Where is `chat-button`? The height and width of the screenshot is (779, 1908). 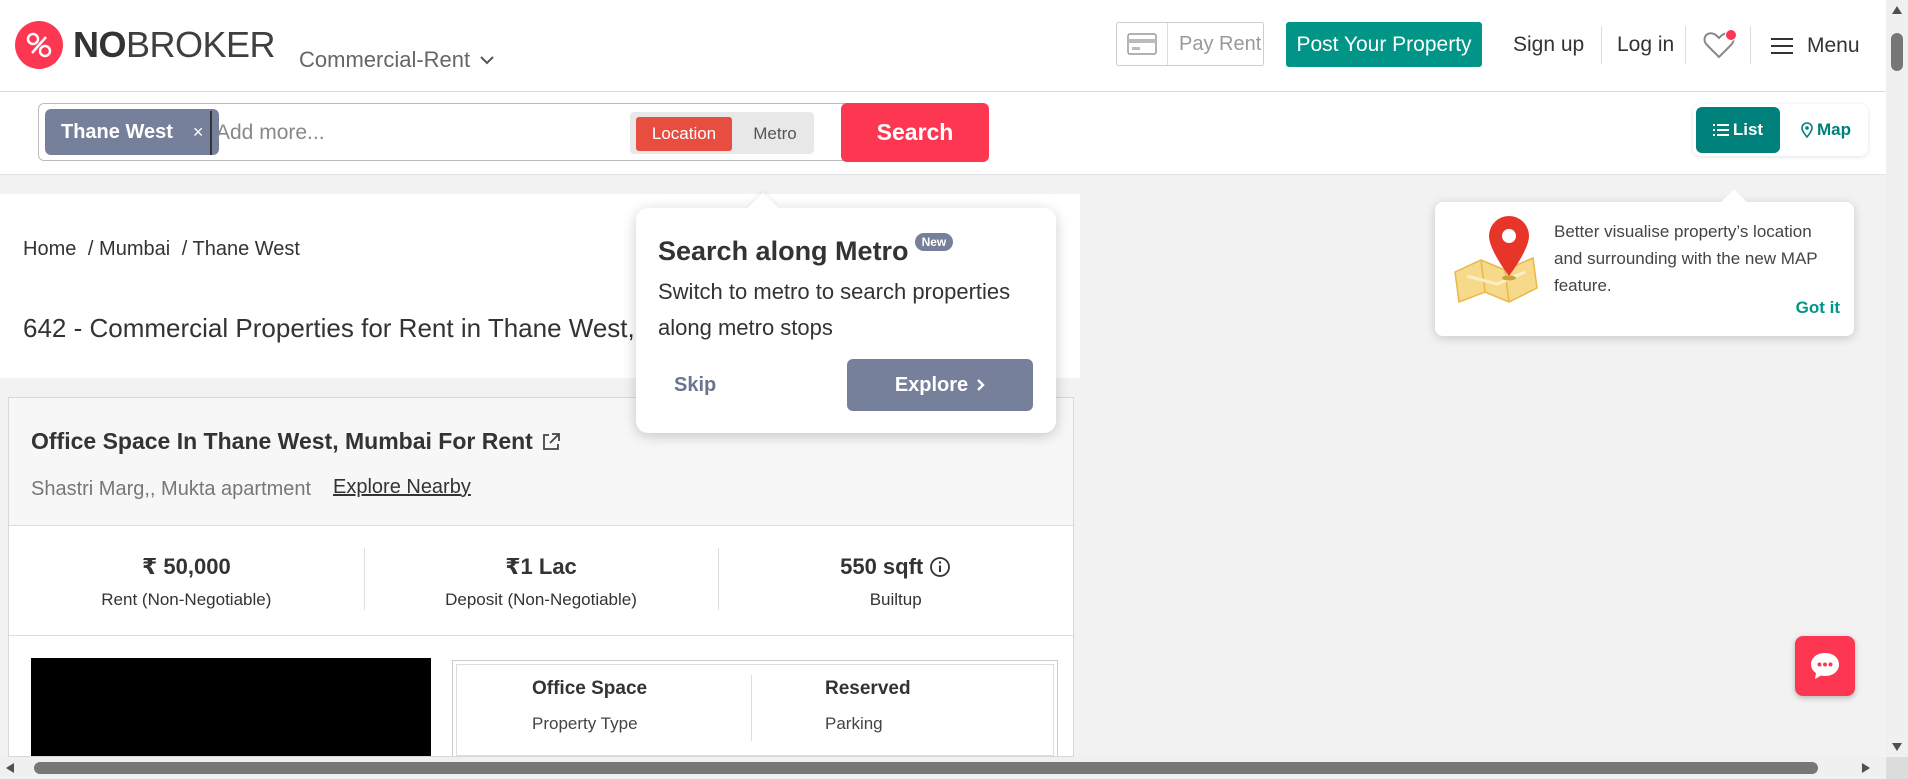
chat-button is located at coordinates (1825, 666).